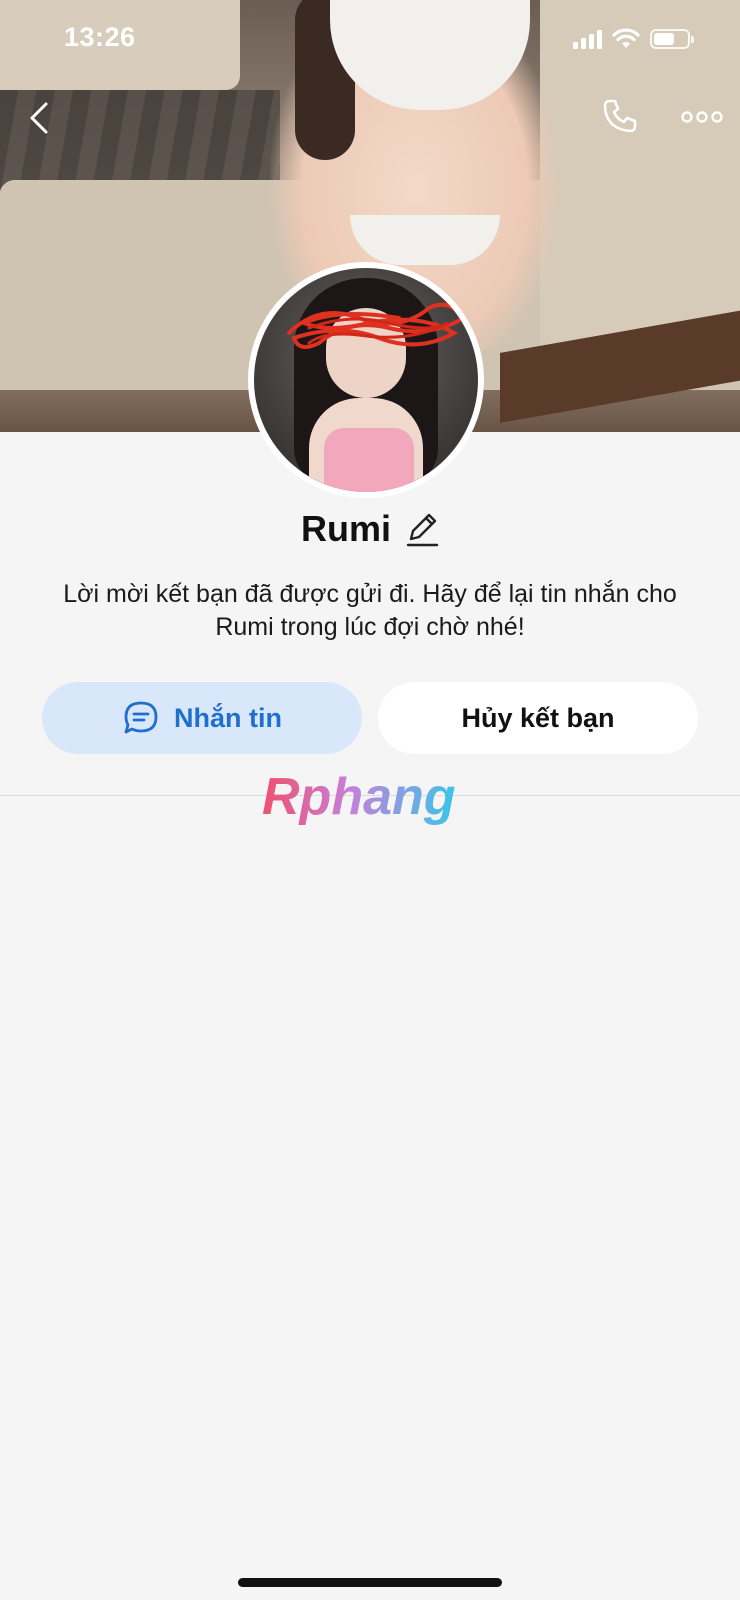  I want to click on phone-icon, so click(620, 116).